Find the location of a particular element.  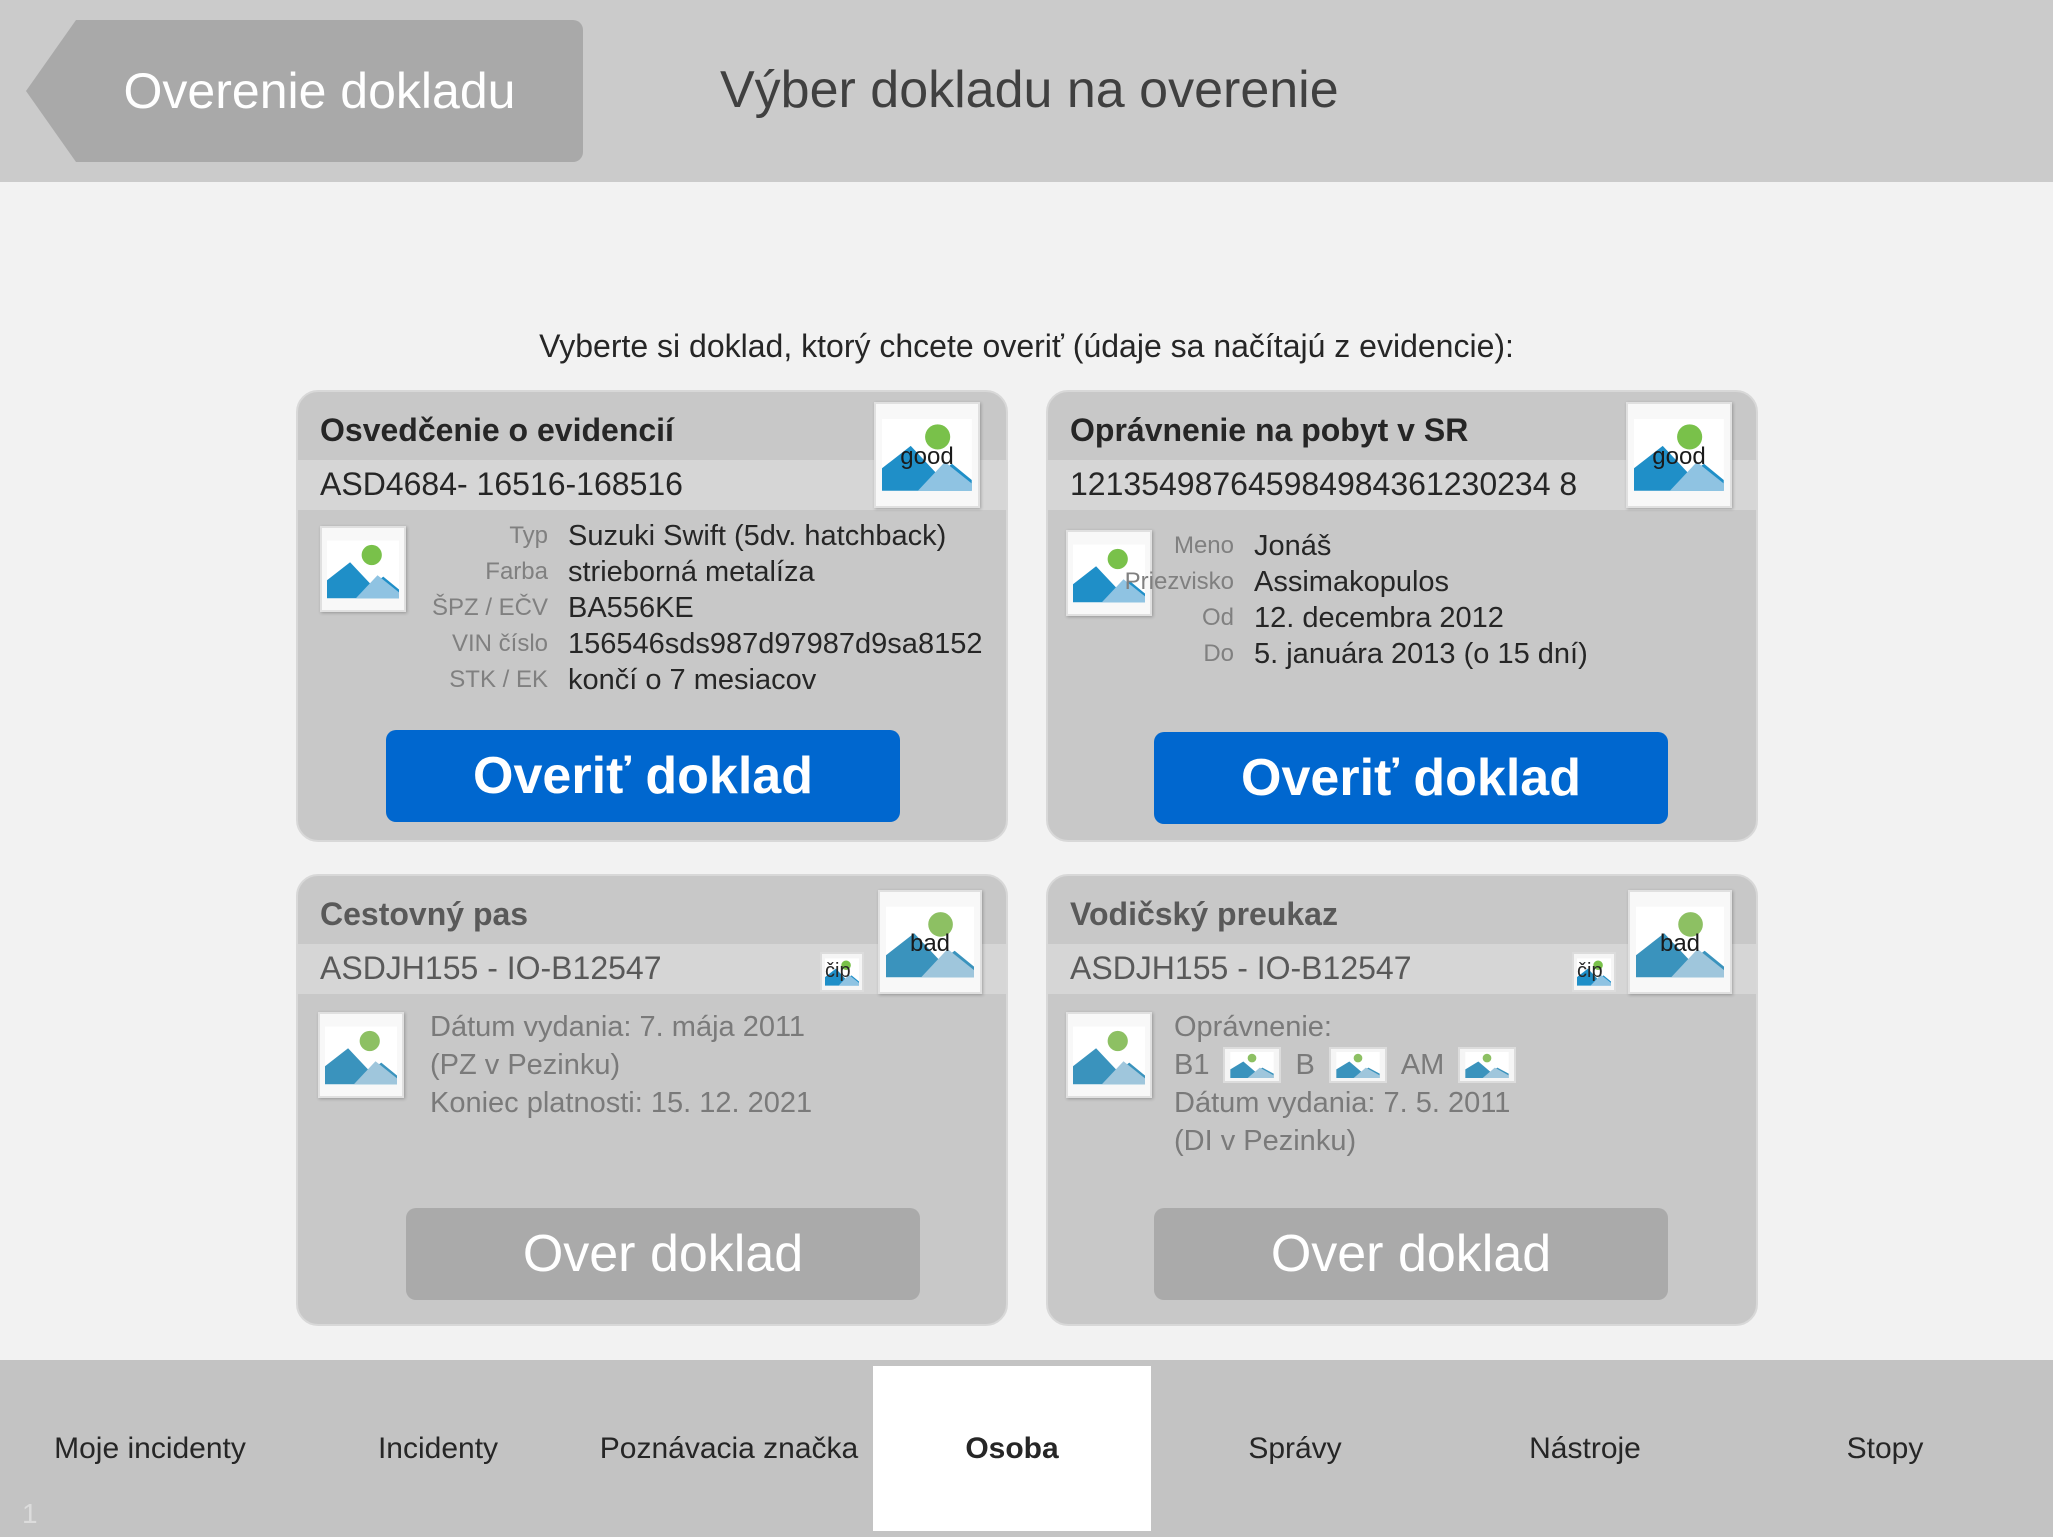

nav-item-traces: Stopy is located at coordinates (1885, 1448).